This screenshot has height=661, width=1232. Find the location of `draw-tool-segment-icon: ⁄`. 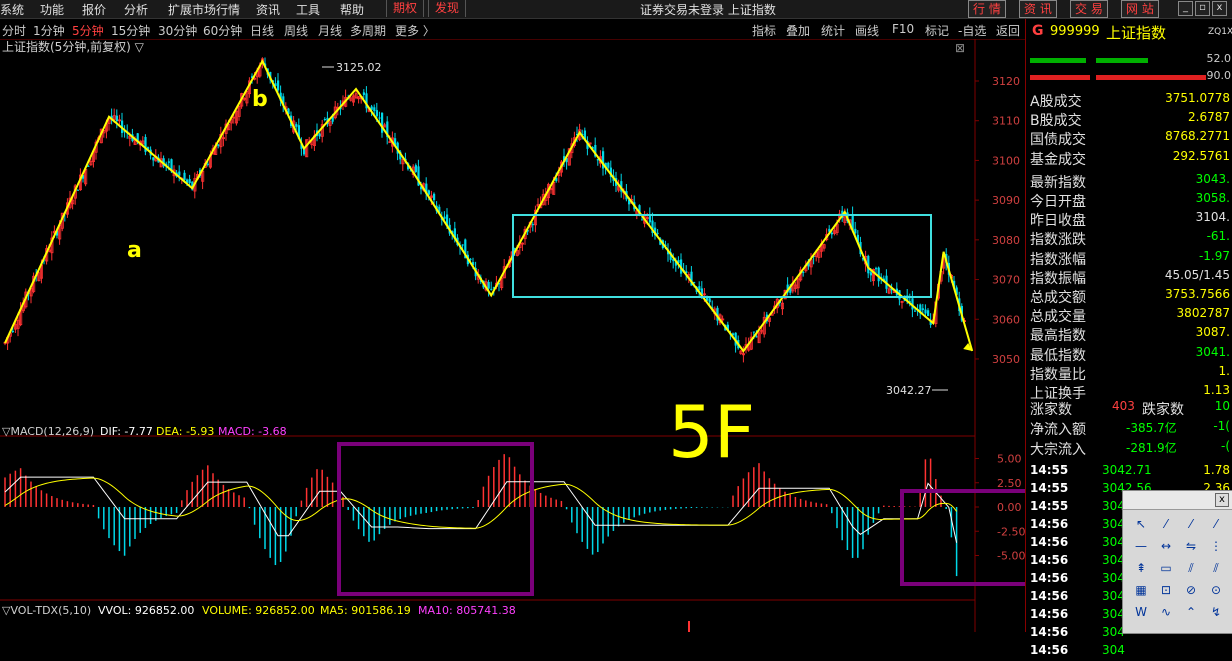

draw-tool-segment-icon: ⁄ is located at coordinates (1166, 524).